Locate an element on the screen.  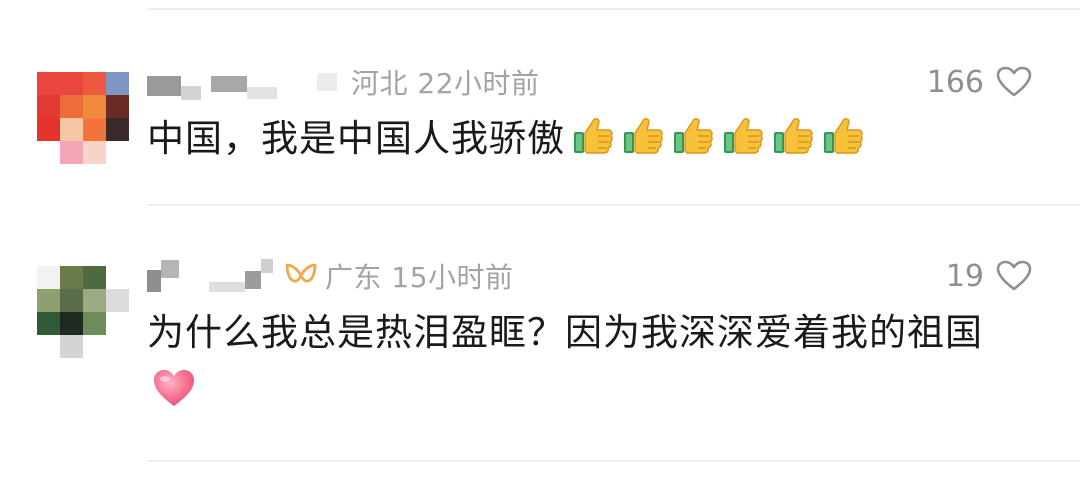
pink-heart-icon is located at coordinates (174, 388).